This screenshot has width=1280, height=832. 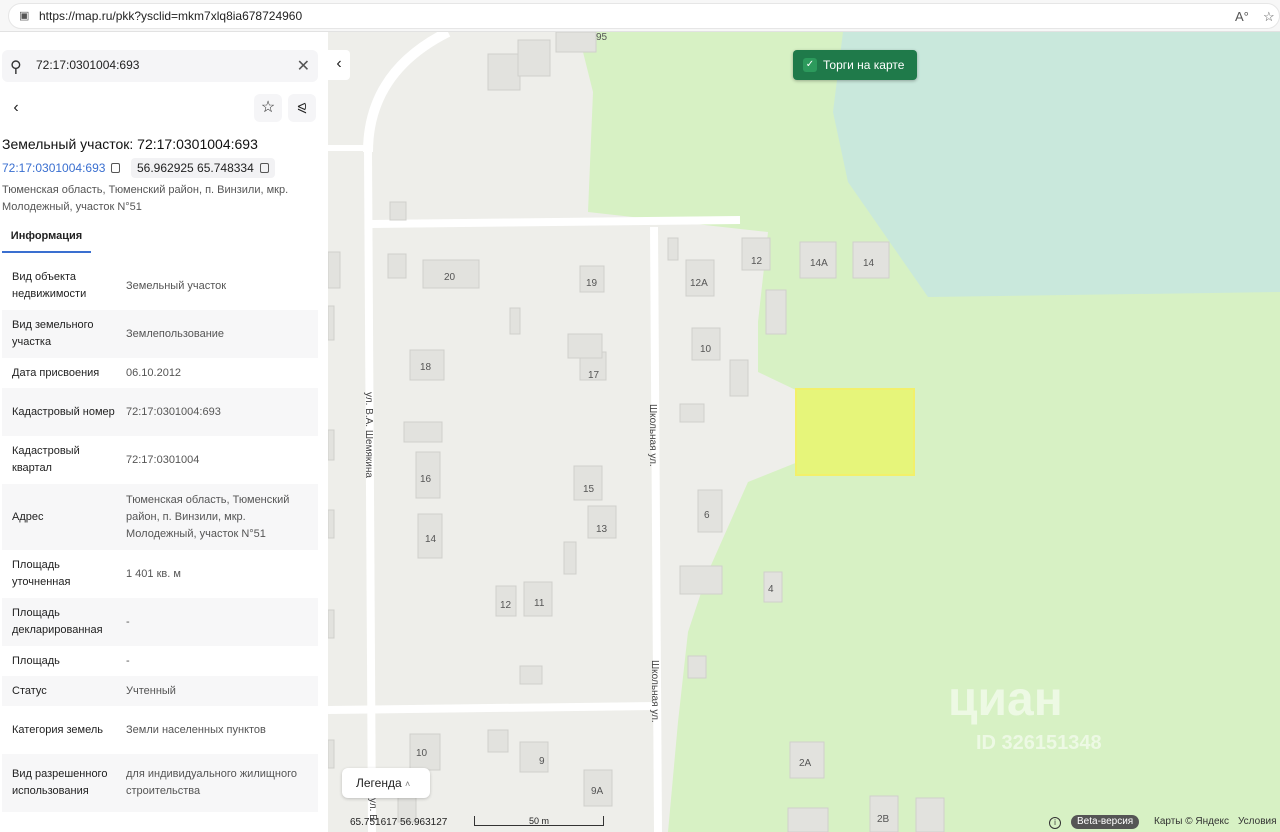 What do you see at coordinates (386, 783) in the screenshot?
I see `legend-button: Легенда ˄` at bounding box center [386, 783].